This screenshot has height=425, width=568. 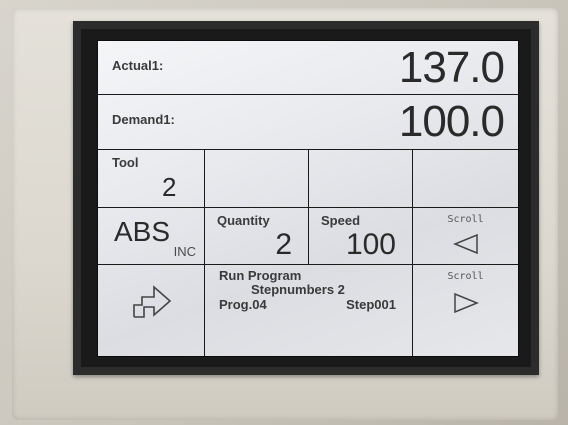 What do you see at coordinates (308, 68) in the screenshot?
I see `actual-row: Actual1: 137.0` at bounding box center [308, 68].